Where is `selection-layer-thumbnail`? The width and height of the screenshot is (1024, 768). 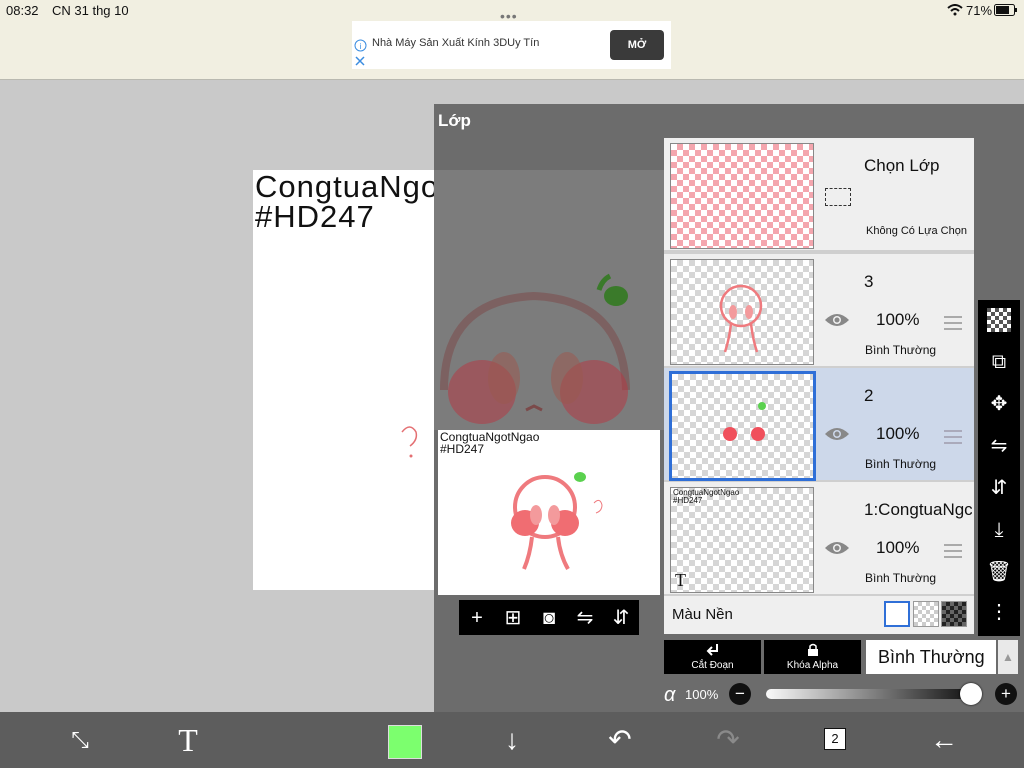
selection-layer-thumbnail is located at coordinates (742, 196).